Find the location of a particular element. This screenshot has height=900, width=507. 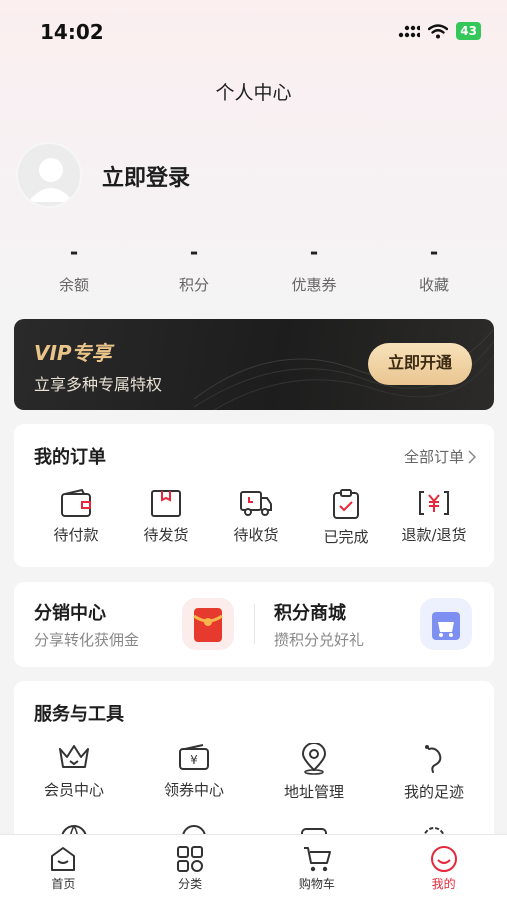

tab-profile: 我的 is located at coordinates (443, 867).